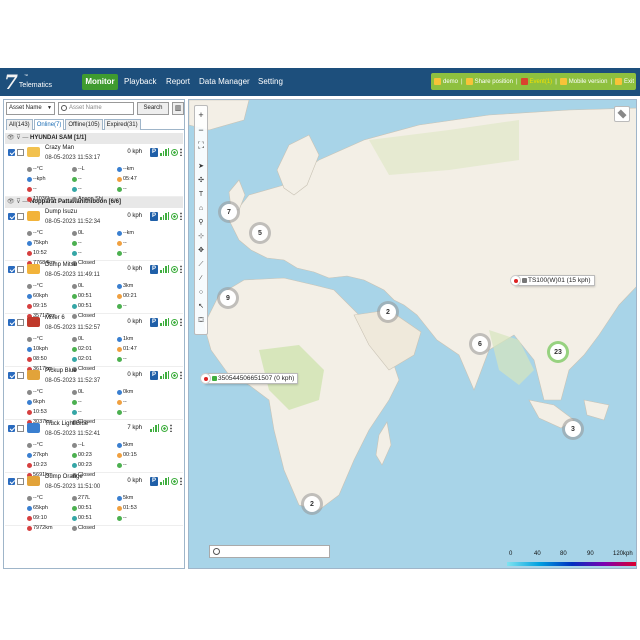  Describe the element at coordinates (59, 148) in the screenshot. I see `device-name: Crazy Man` at that location.